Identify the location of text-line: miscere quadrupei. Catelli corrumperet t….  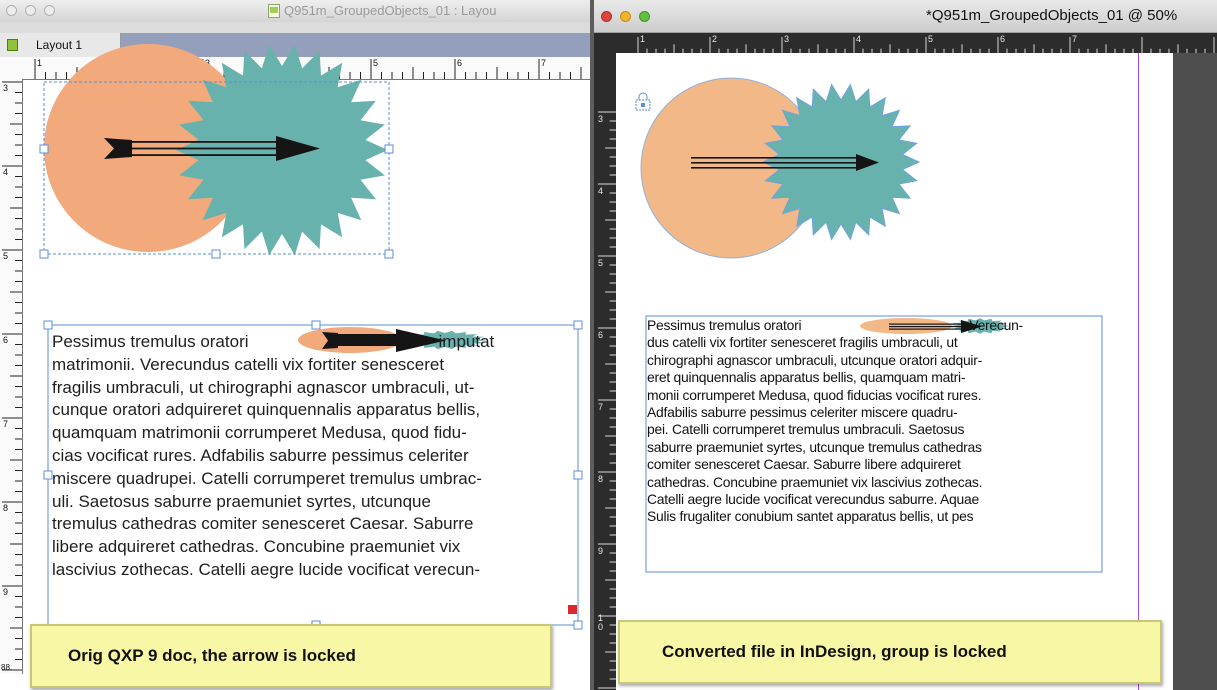
(267, 478).